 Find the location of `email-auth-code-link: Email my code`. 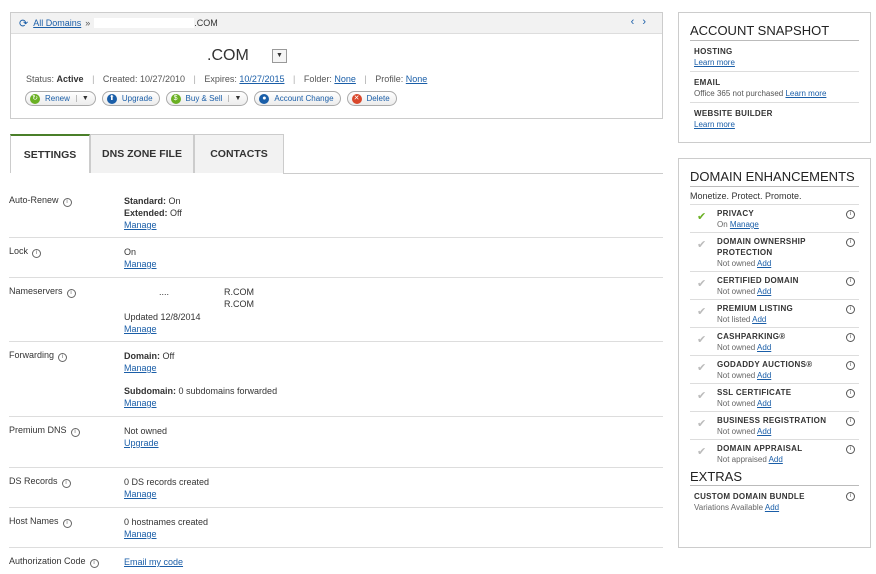

email-auth-code-link: Email my code is located at coordinates (153, 562).